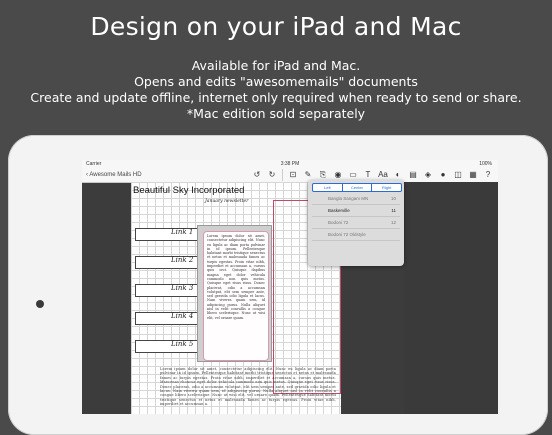 The image size is (552, 435). I want to click on blurb-line: Opens and edits "awesomemails" documents, so click(276, 81).